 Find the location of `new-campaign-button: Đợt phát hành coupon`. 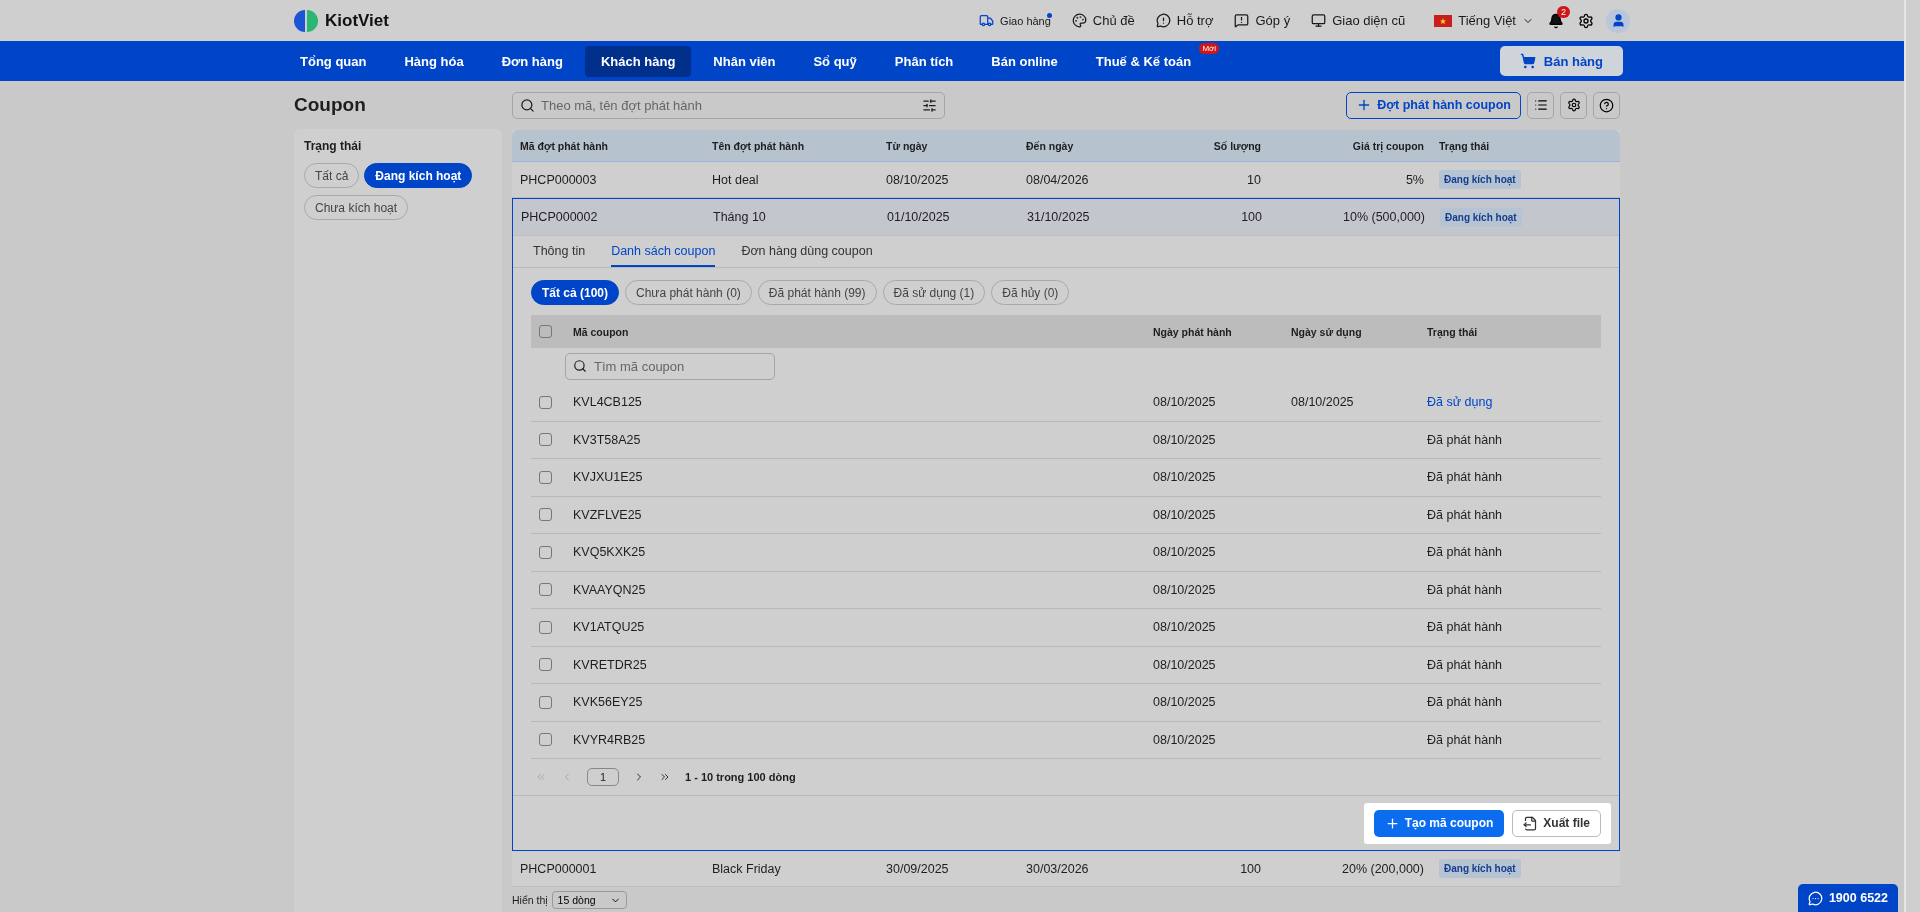

new-campaign-button: Đợt phát hành coupon is located at coordinates (1433, 105).